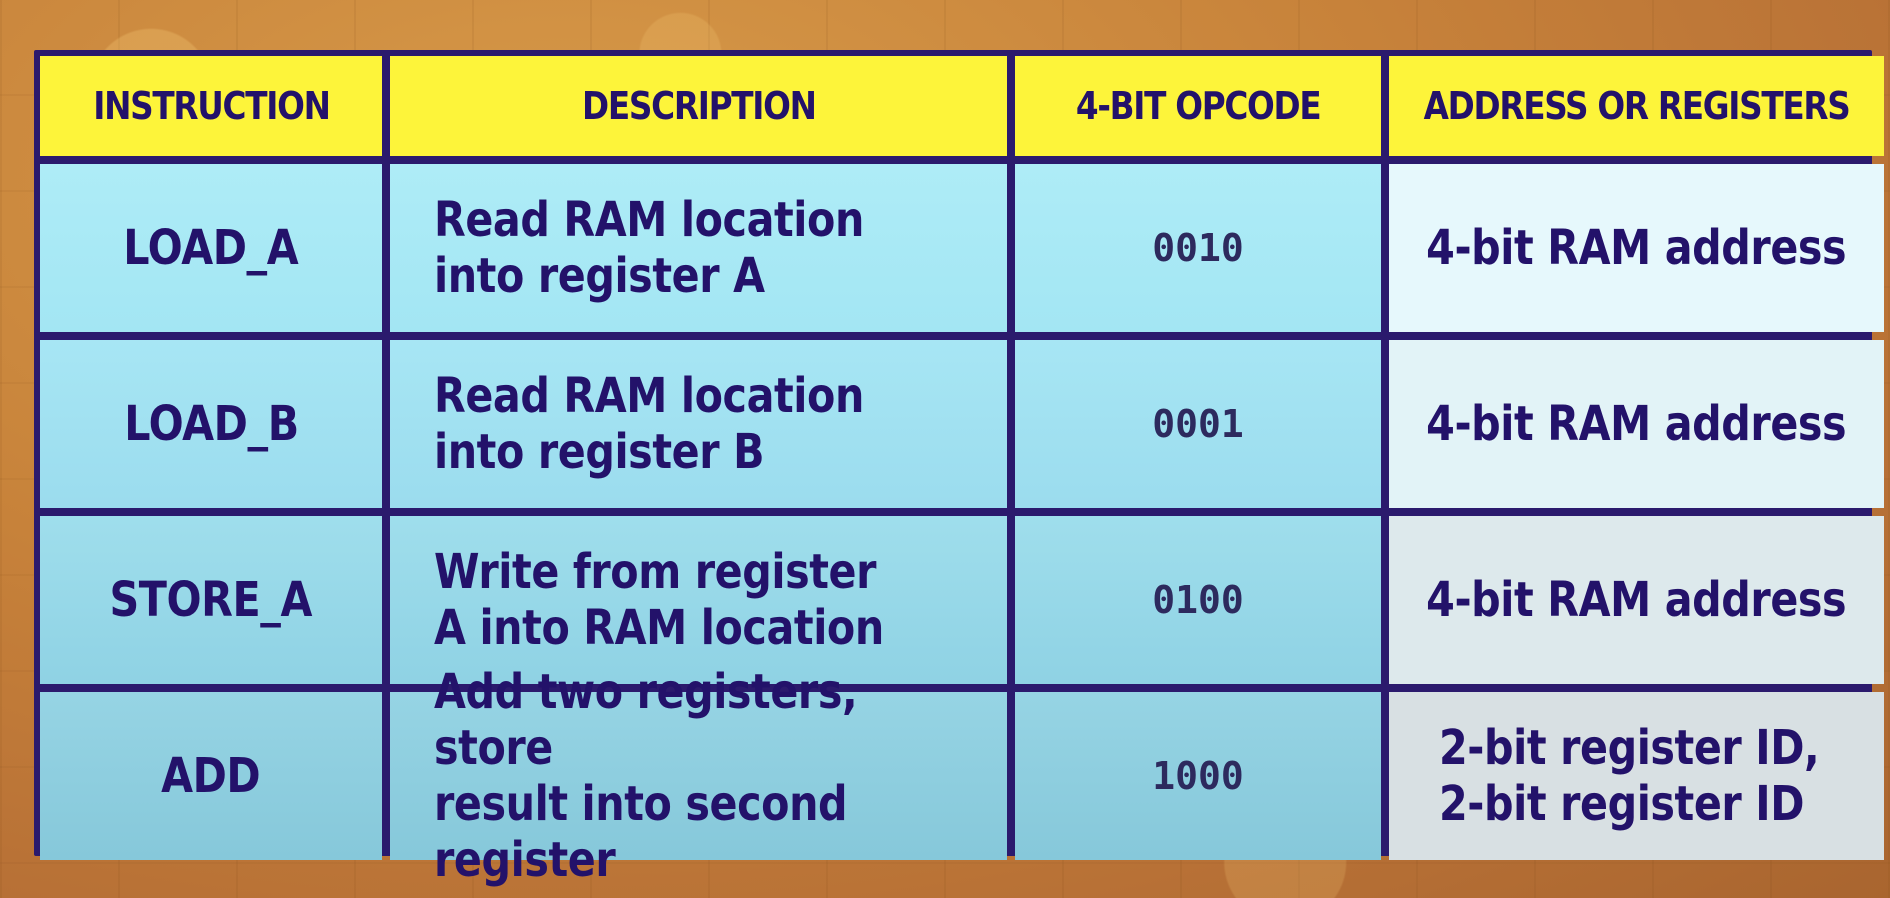 This screenshot has height=898, width=1890. I want to click on row-2-description: Read RAM location into register B, so click(698, 424).